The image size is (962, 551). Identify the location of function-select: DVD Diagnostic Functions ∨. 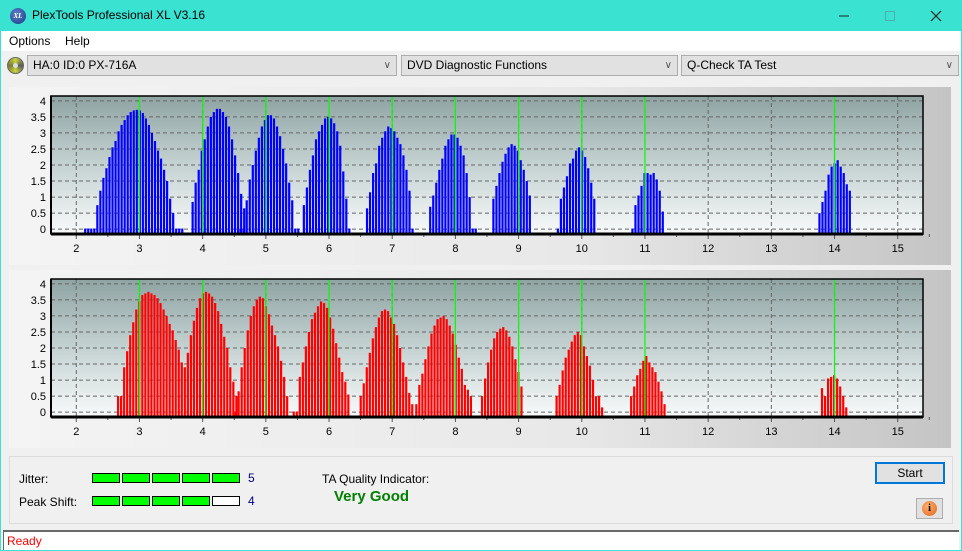
(539, 65).